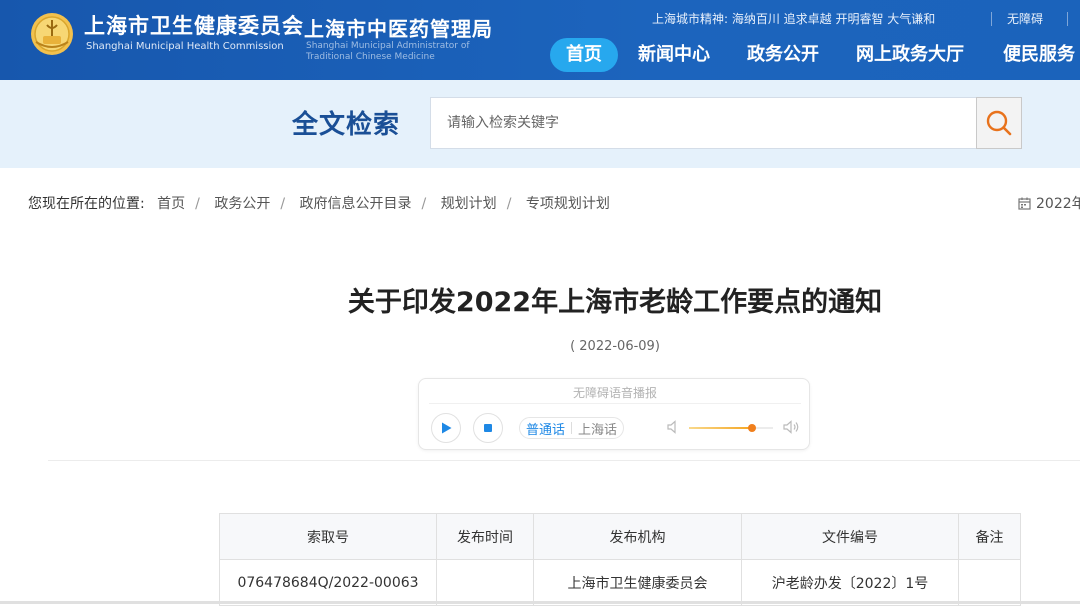 The image size is (1080, 606). Describe the element at coordinates (783, 55) in the screenshot. I see `nav-government-affairs: 政务公开` at that location.